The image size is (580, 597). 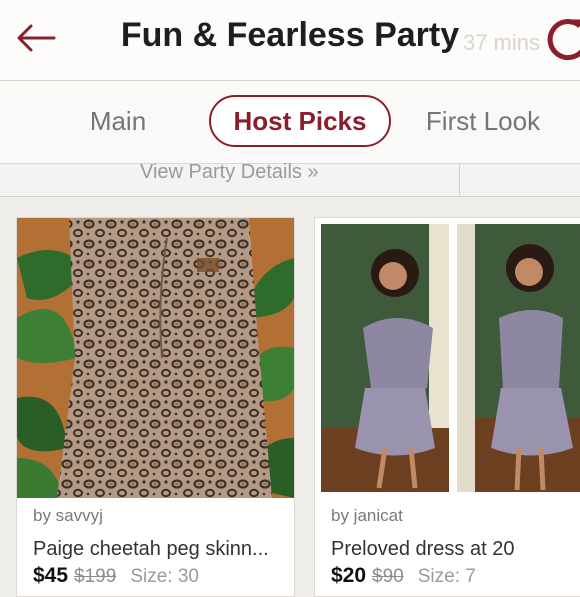 I want to click on listing-price: $45, so click(x=51, y=575).